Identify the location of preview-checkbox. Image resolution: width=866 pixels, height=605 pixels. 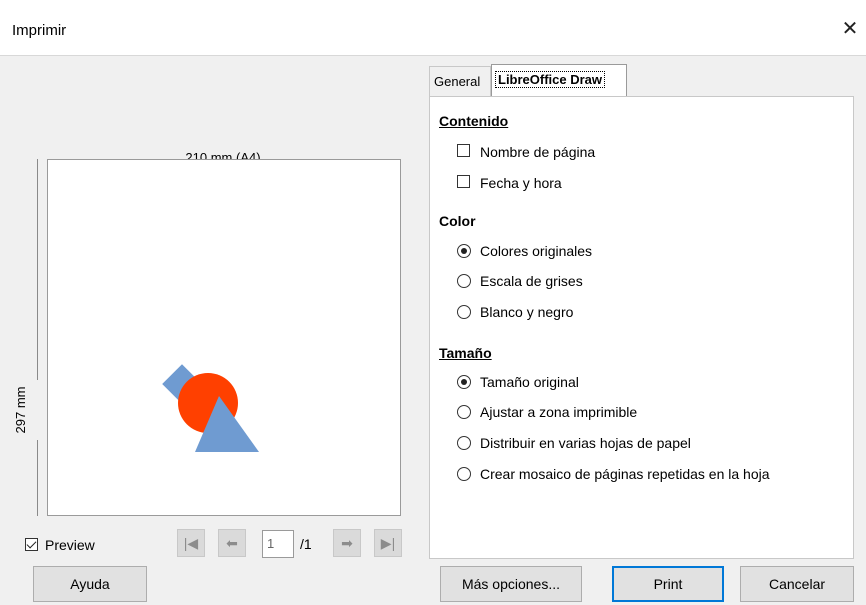
(31, 544).